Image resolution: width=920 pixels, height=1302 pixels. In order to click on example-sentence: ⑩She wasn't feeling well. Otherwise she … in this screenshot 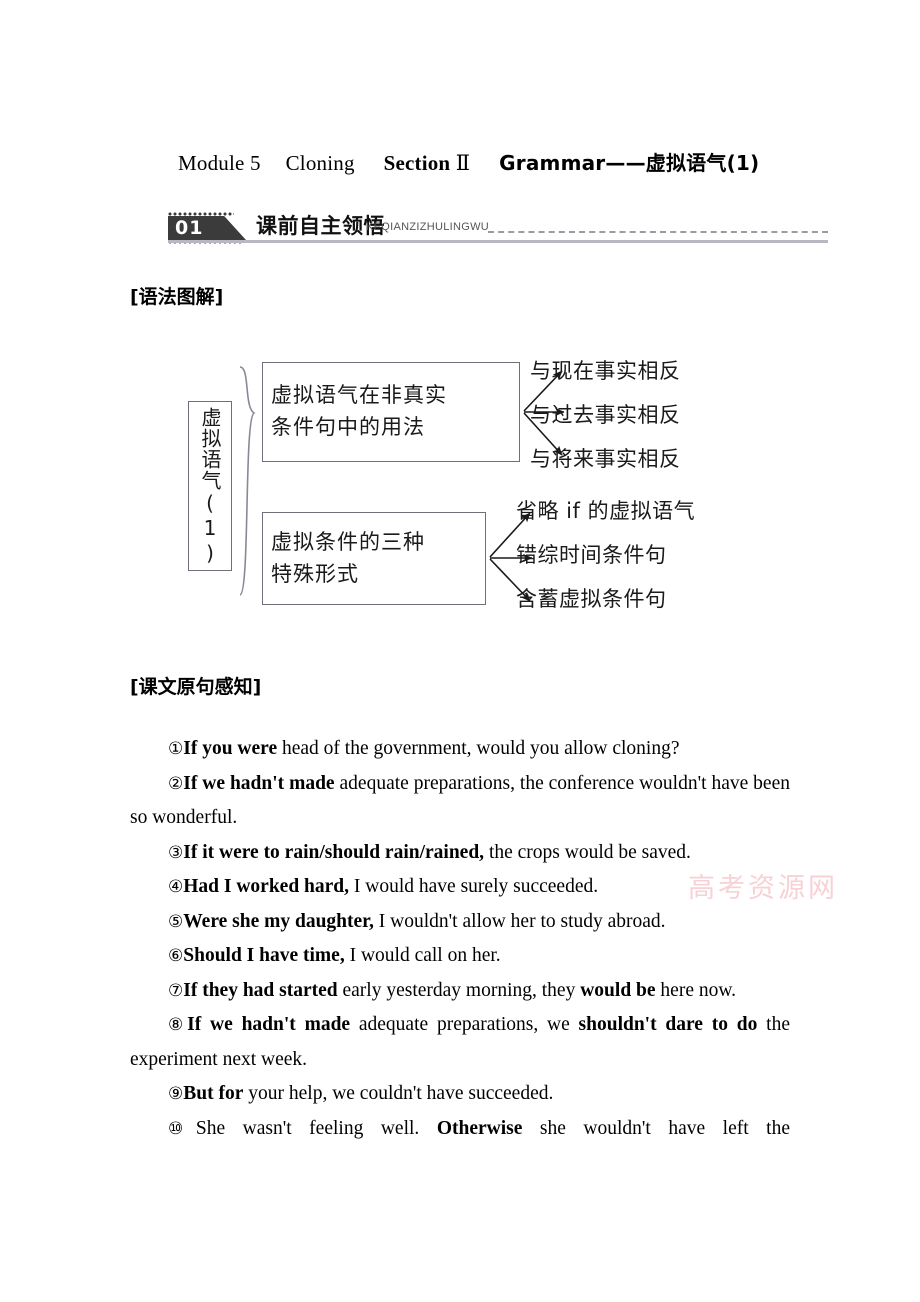, I will do `click(460, 1146)`.